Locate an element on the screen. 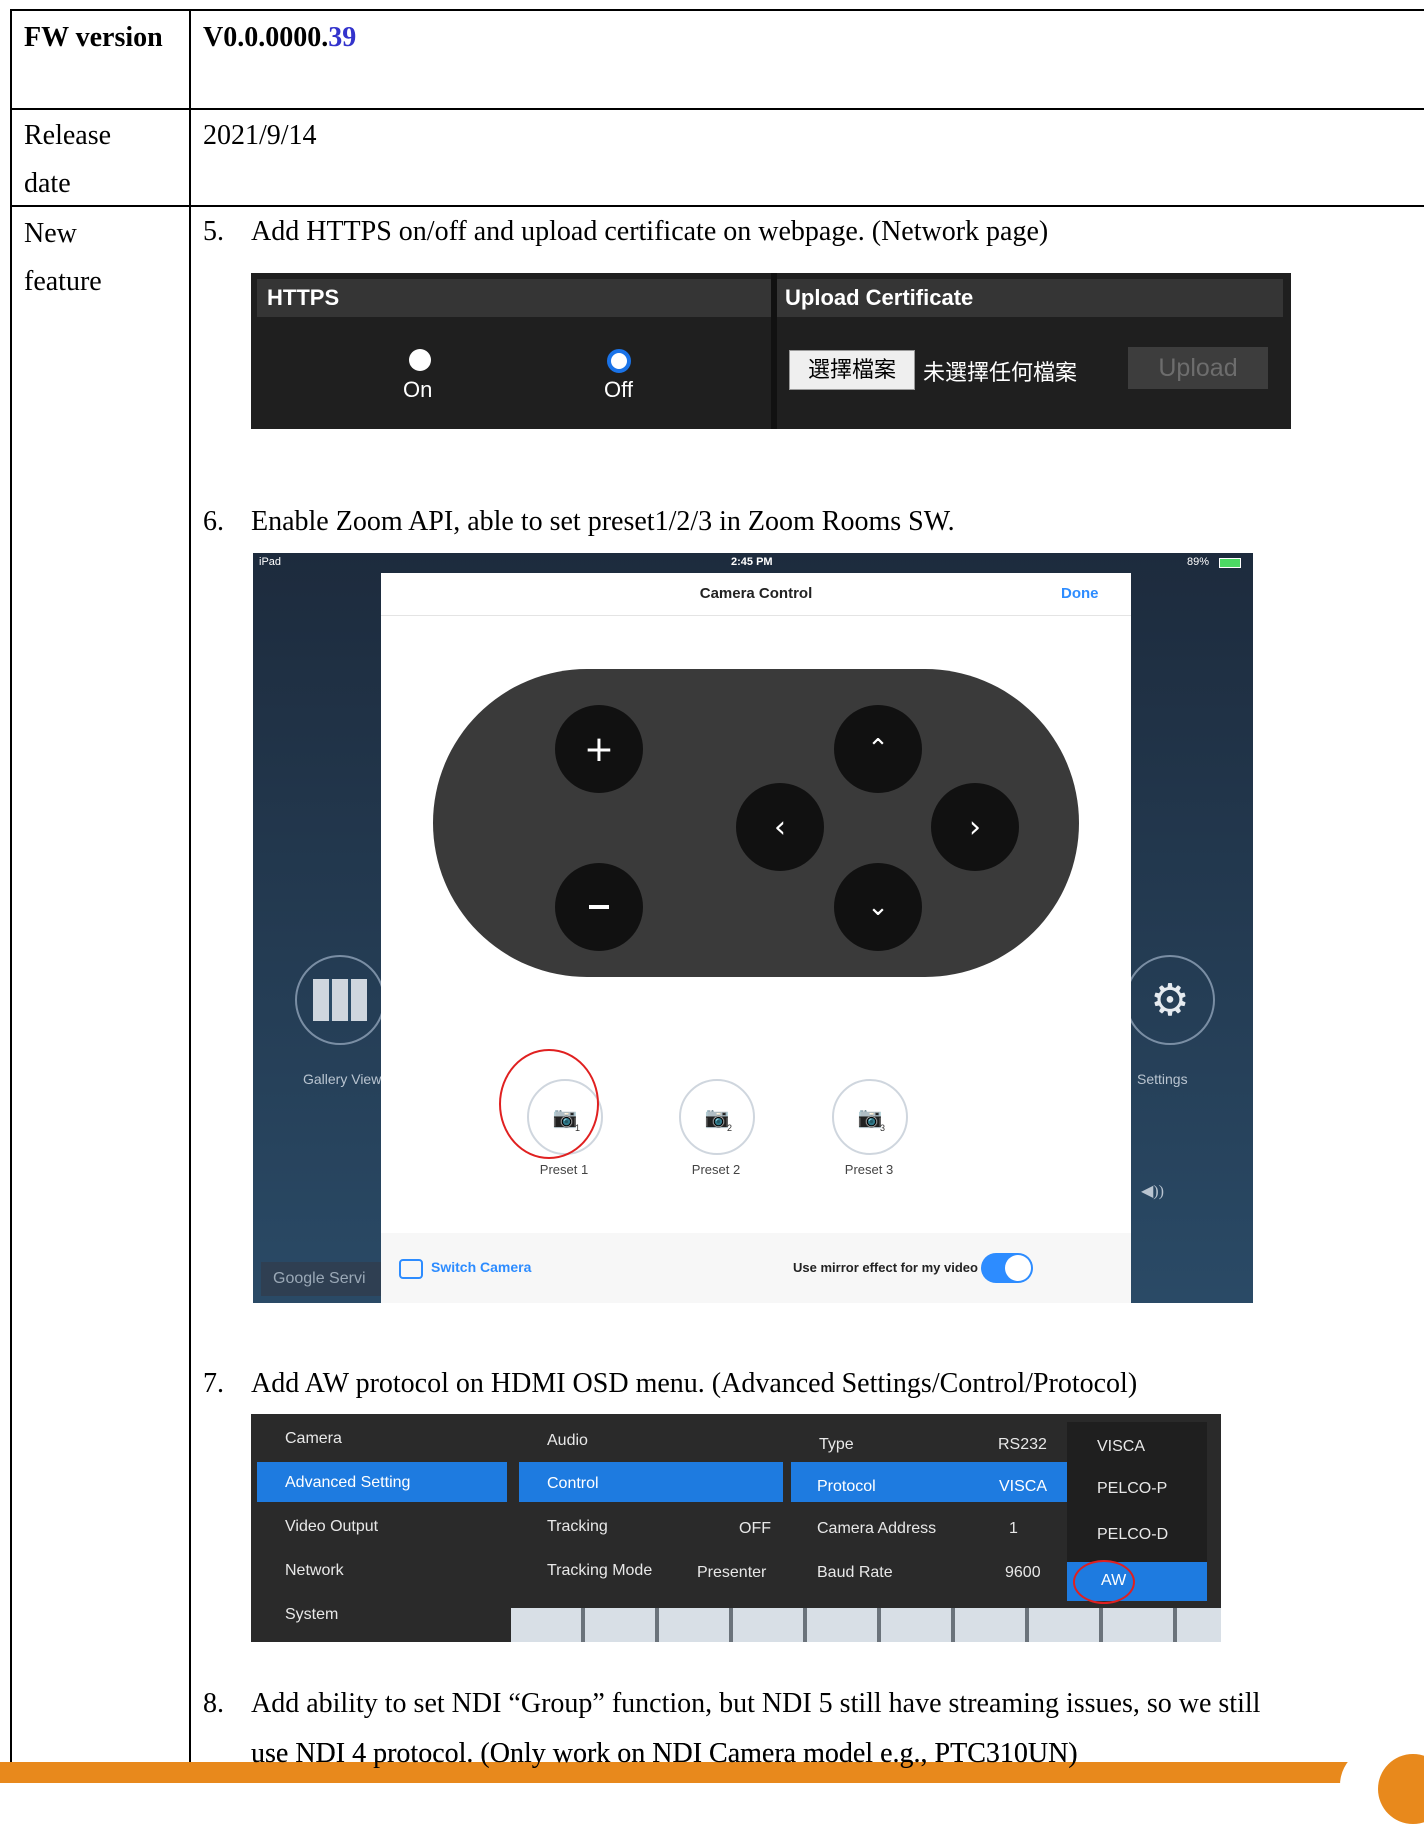 This screenshot has height=1830, width=1424. preset-number: 2 is located at coordinates (730, 1128).